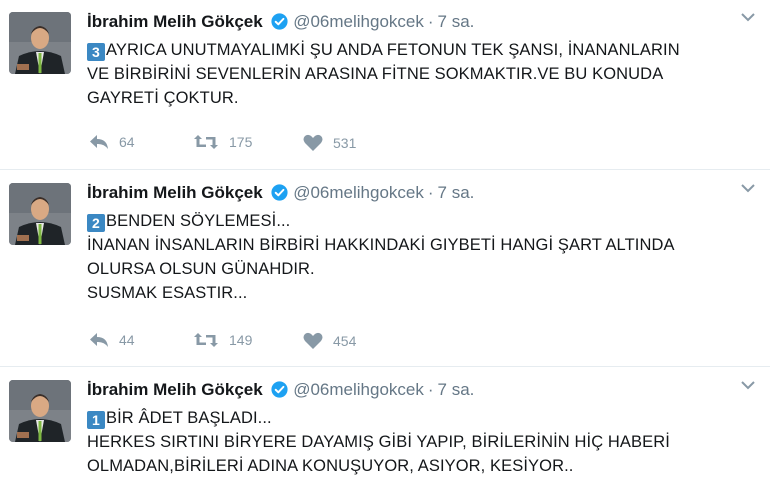 This screenshot has height=496, width=770. Describe the element at coordinates (241, 340) in the screenshot. I see `retweet-count: 149` at that location.